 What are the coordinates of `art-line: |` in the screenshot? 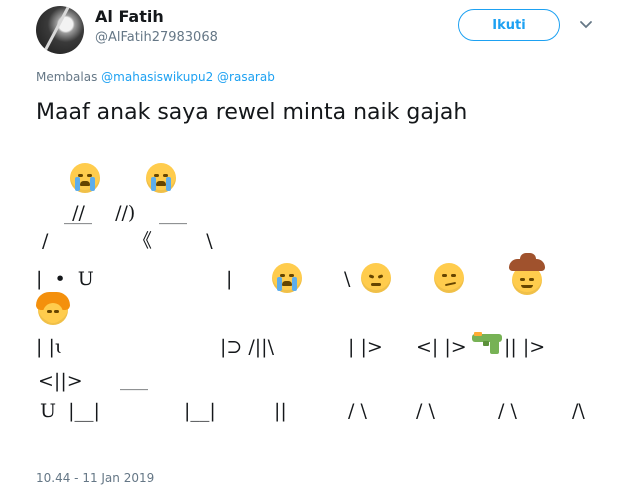 It's located at (229, 279).